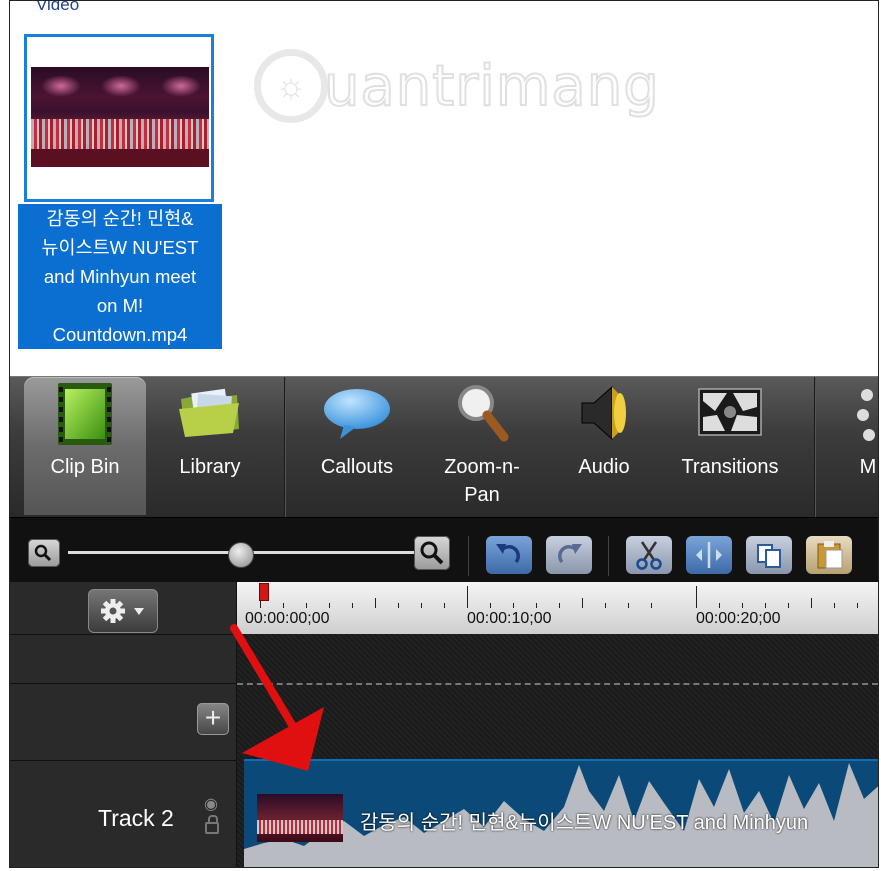 The image size is (881, 871). What do you see at coordinates (85, 414) in the screenshot?
I see `film-strip-icon` at bounding box center [85, 414].